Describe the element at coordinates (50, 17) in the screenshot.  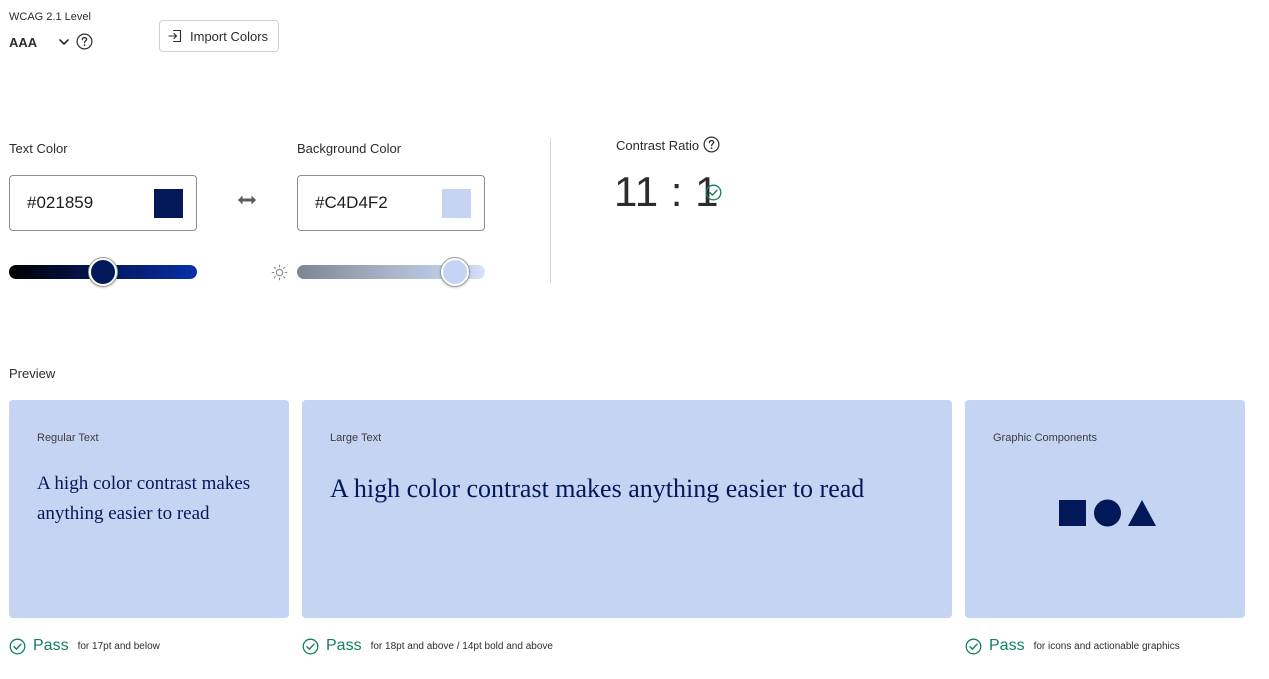
I see `wcag-level-label: WCAG 2.1 Level` at that location.